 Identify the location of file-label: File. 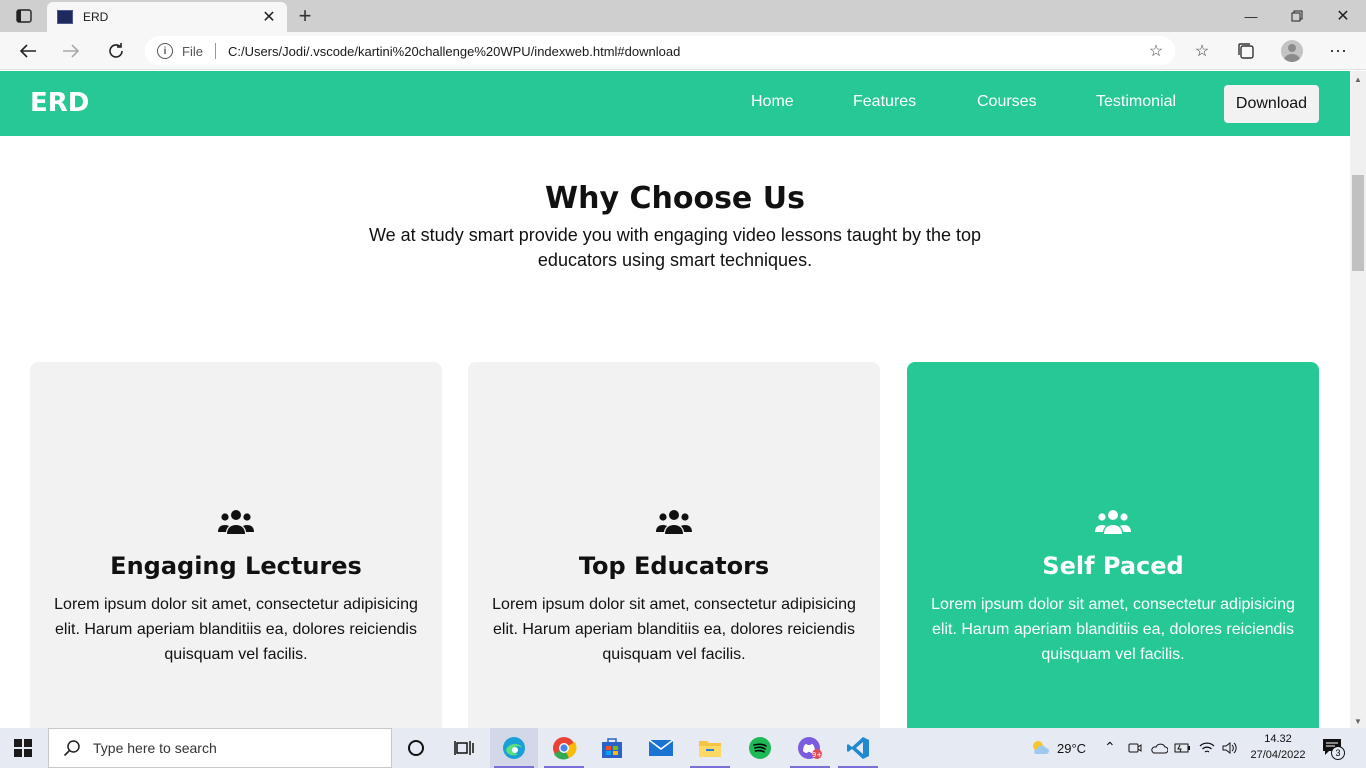
(192, 51).